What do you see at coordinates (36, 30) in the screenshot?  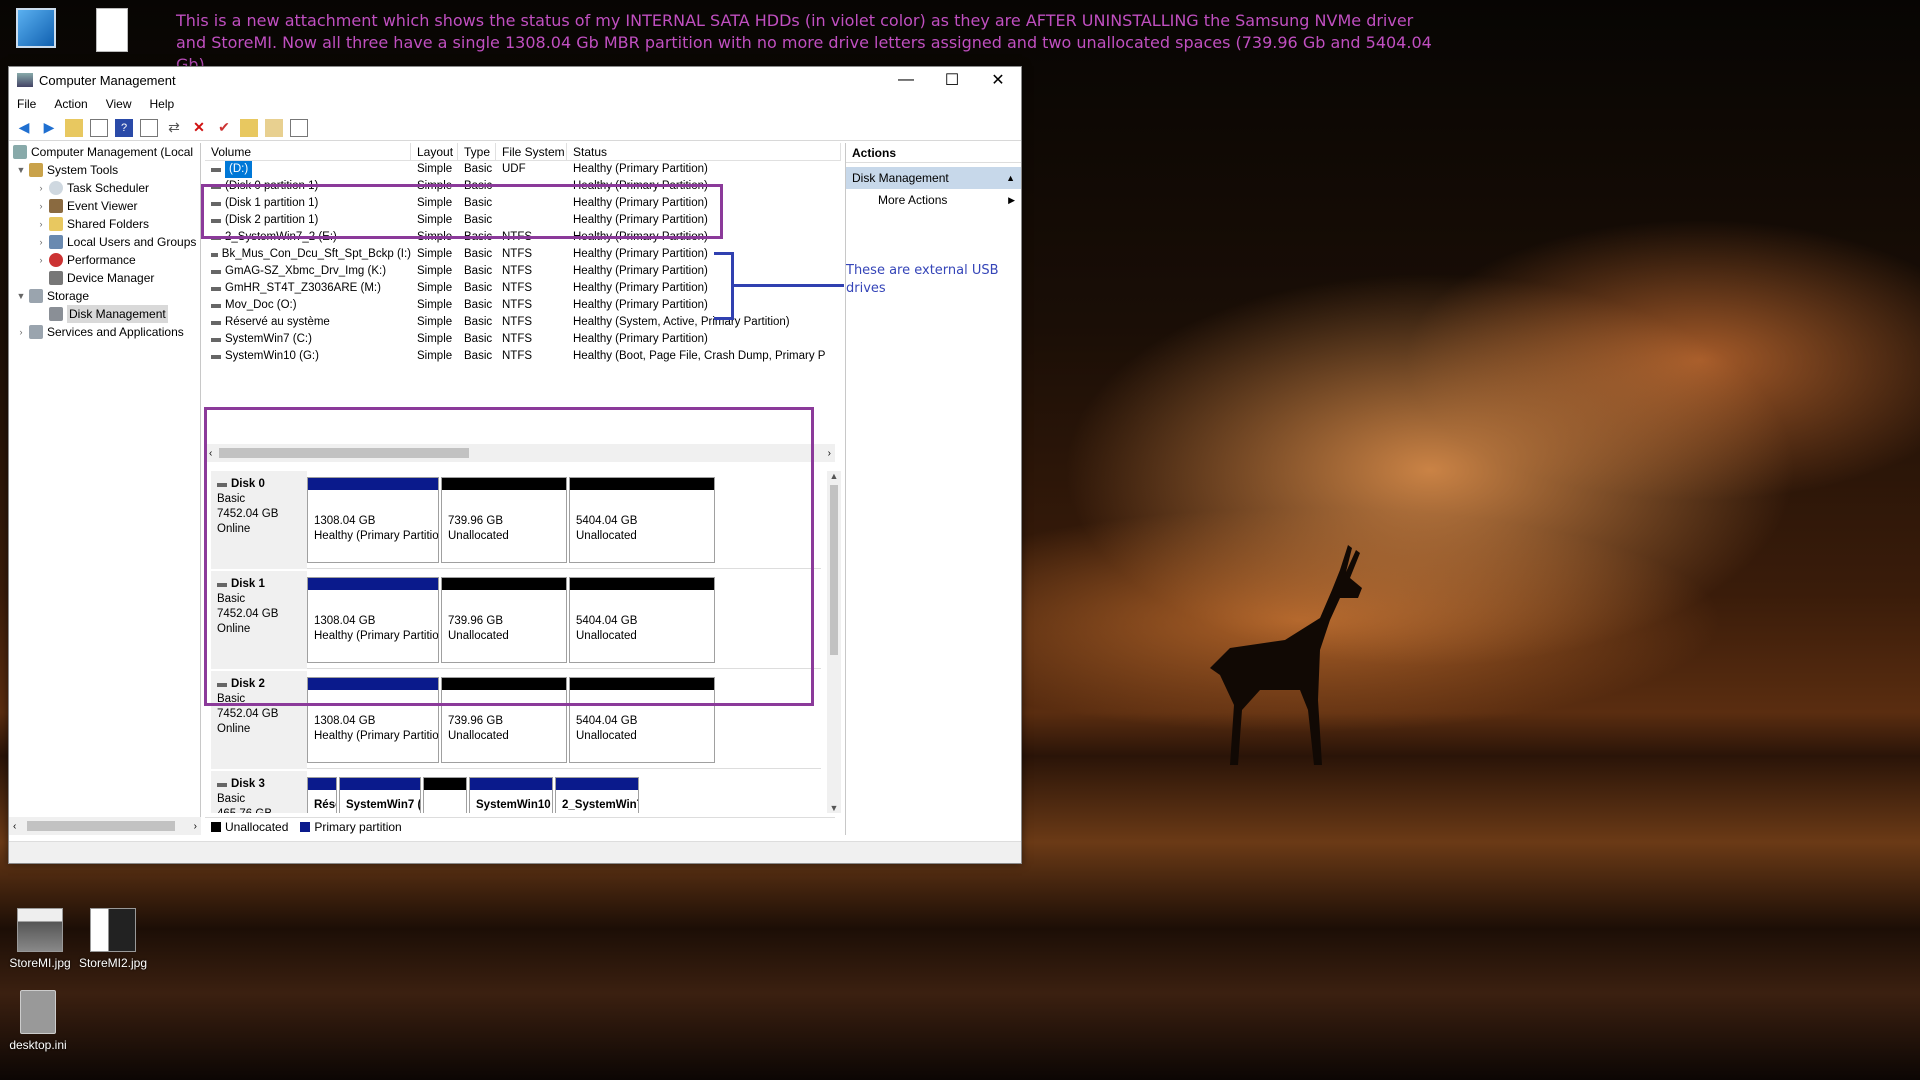 I see `desktop-icon-computer` at bounding box center [36, 30].